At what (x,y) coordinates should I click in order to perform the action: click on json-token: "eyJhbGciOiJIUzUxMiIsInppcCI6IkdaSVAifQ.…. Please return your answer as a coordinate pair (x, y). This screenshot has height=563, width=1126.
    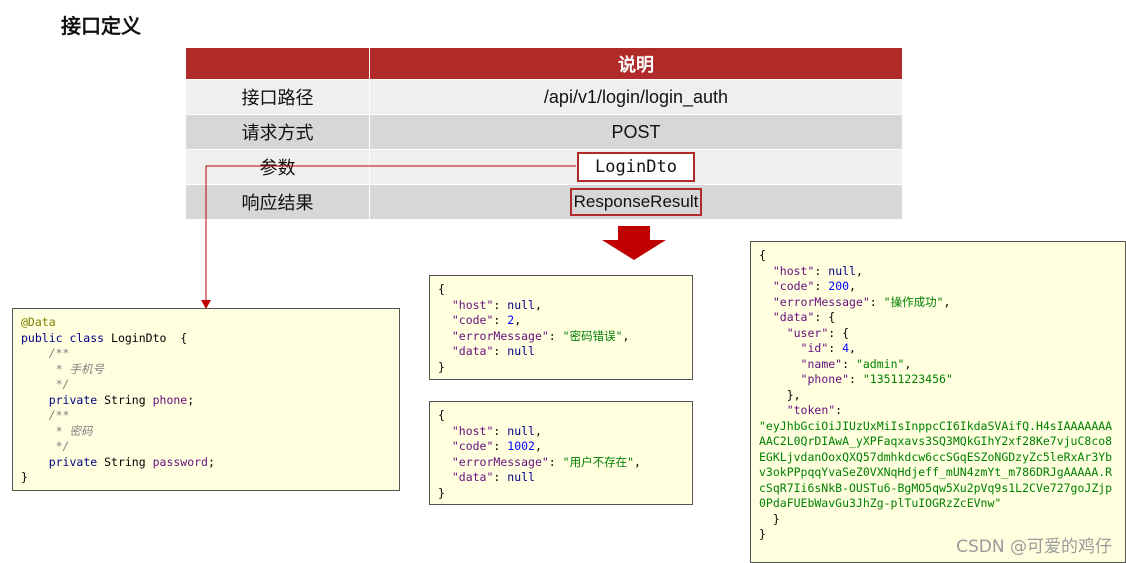
    Looking at the image, I should click on (936, 464).